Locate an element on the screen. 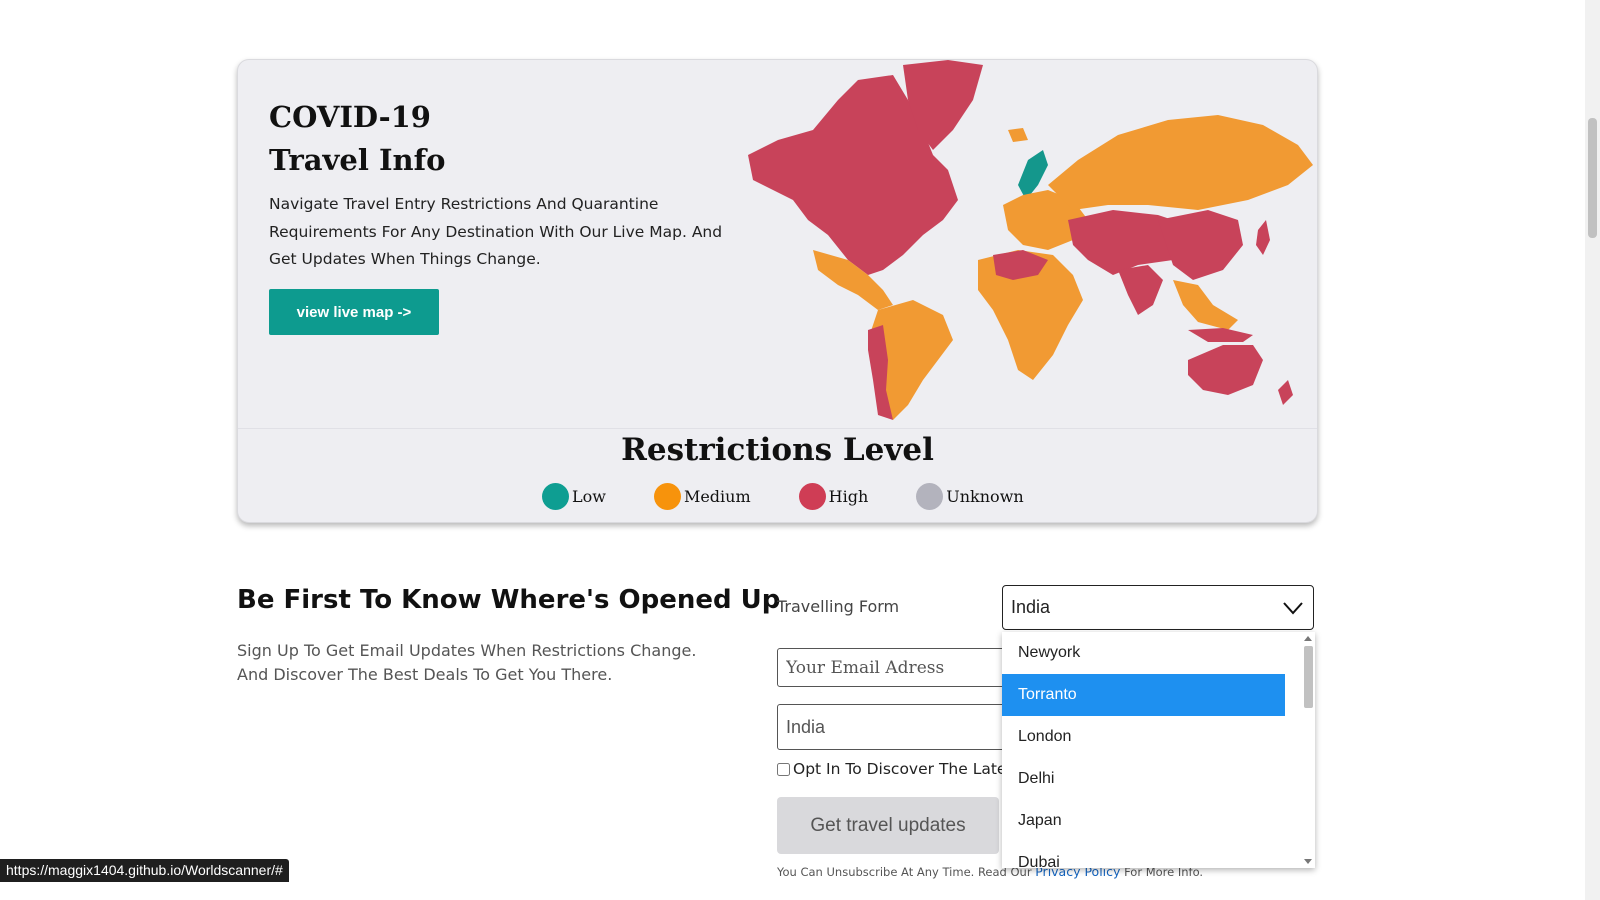  legend-item-low: Low is located at coordinates (574, 496).